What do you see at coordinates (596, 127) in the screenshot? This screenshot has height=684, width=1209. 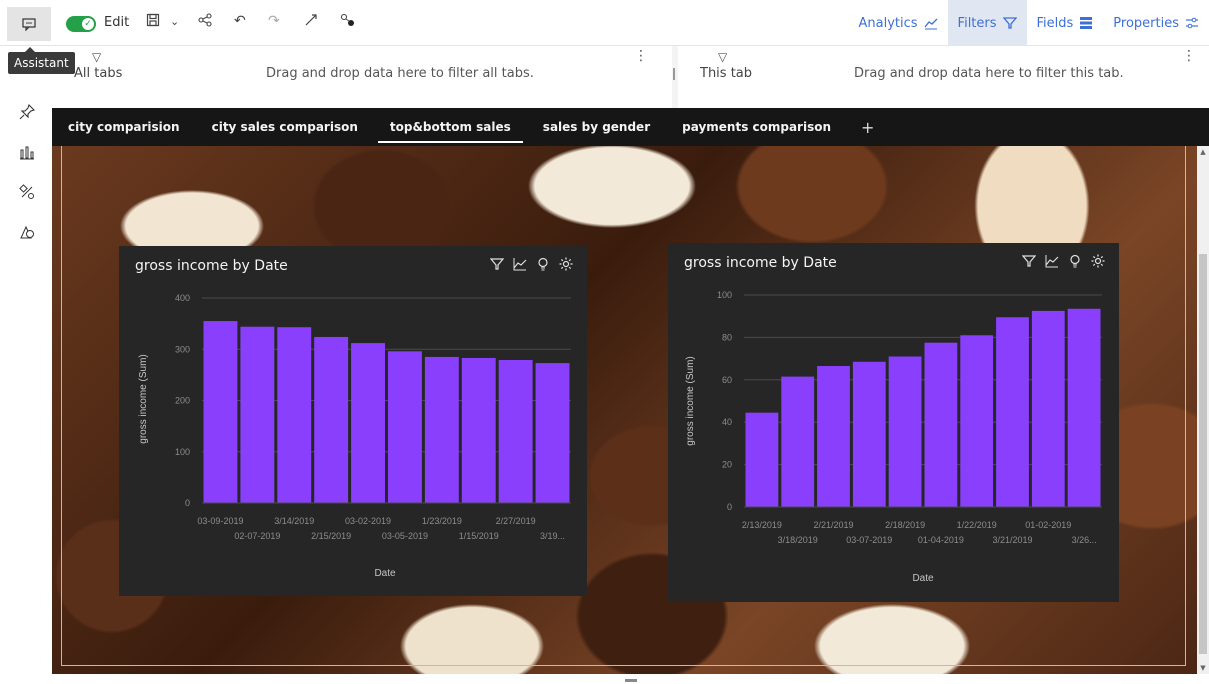 I see `tab-sales-by-gender: sales by gender` at bounding box center [596, 127].